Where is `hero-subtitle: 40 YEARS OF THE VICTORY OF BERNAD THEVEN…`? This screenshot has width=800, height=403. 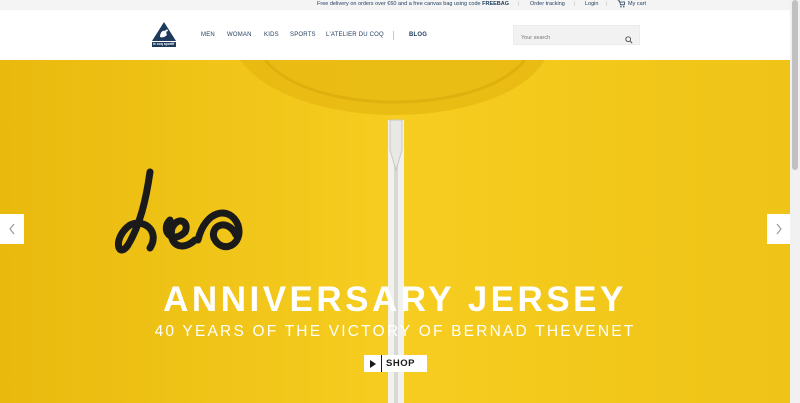 hero-subtitle: 40 YEARS OF THE VICTORY OF BERNAD THEVEN… is located at coordinates (395, 331).